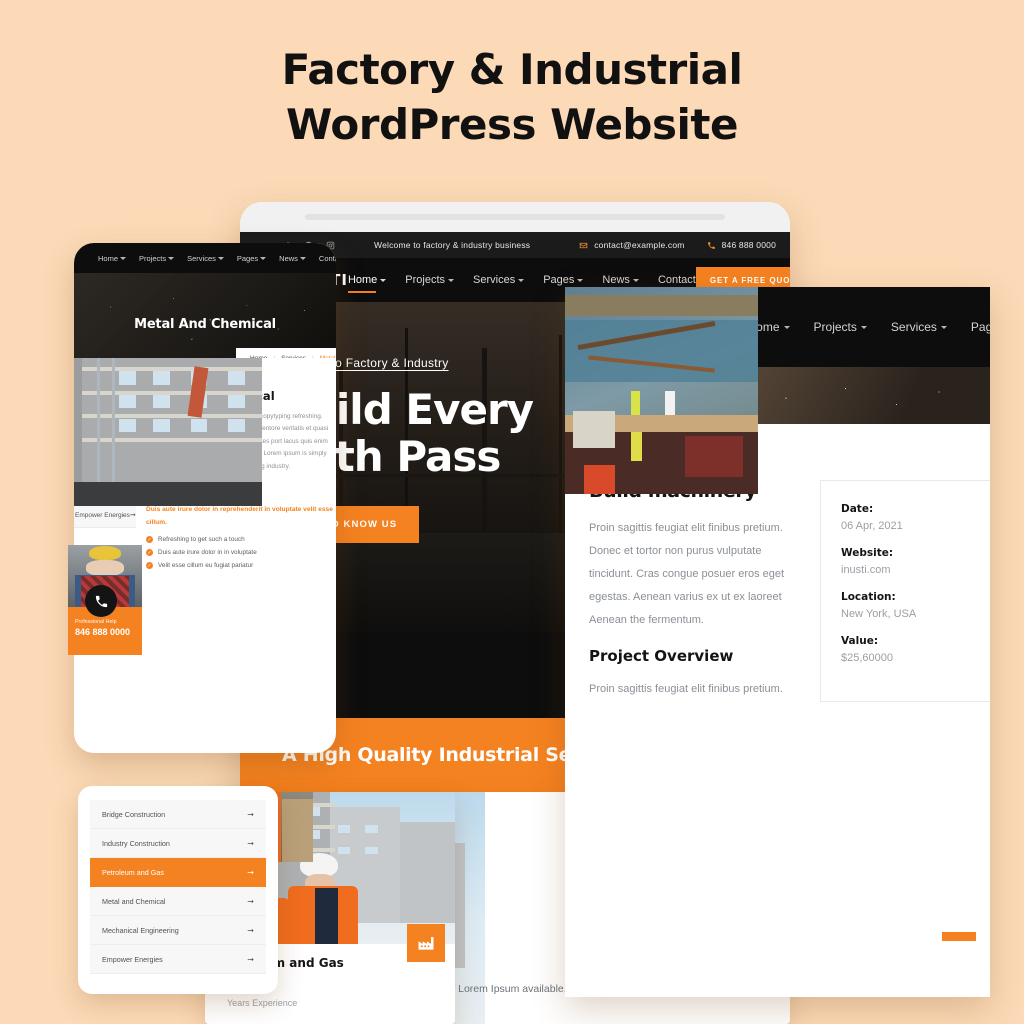 This screenshot has height=1024, width=1024. Describe the element at coordinates (102, 515) in the screenshot. I see `service-label: Empower Energies` at that location.